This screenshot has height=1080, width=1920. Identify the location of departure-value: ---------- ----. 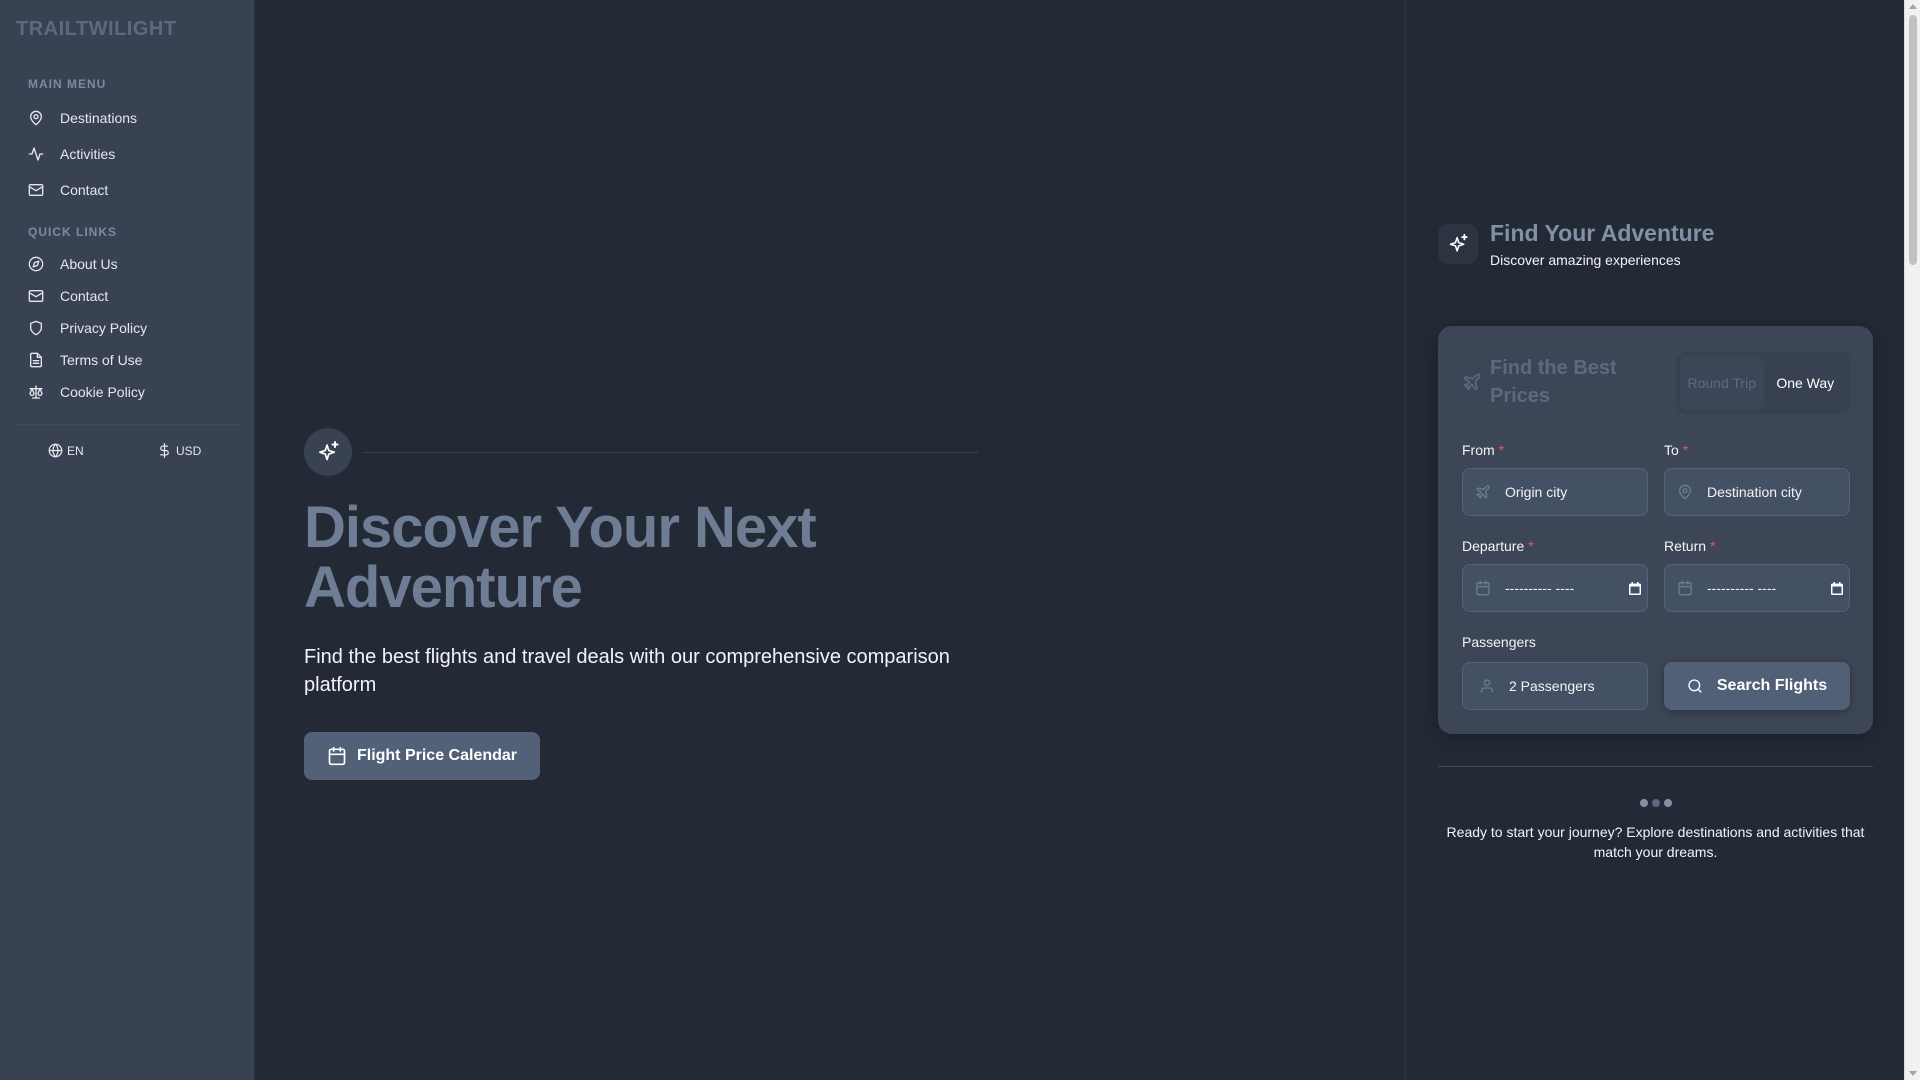
(1540, 588).